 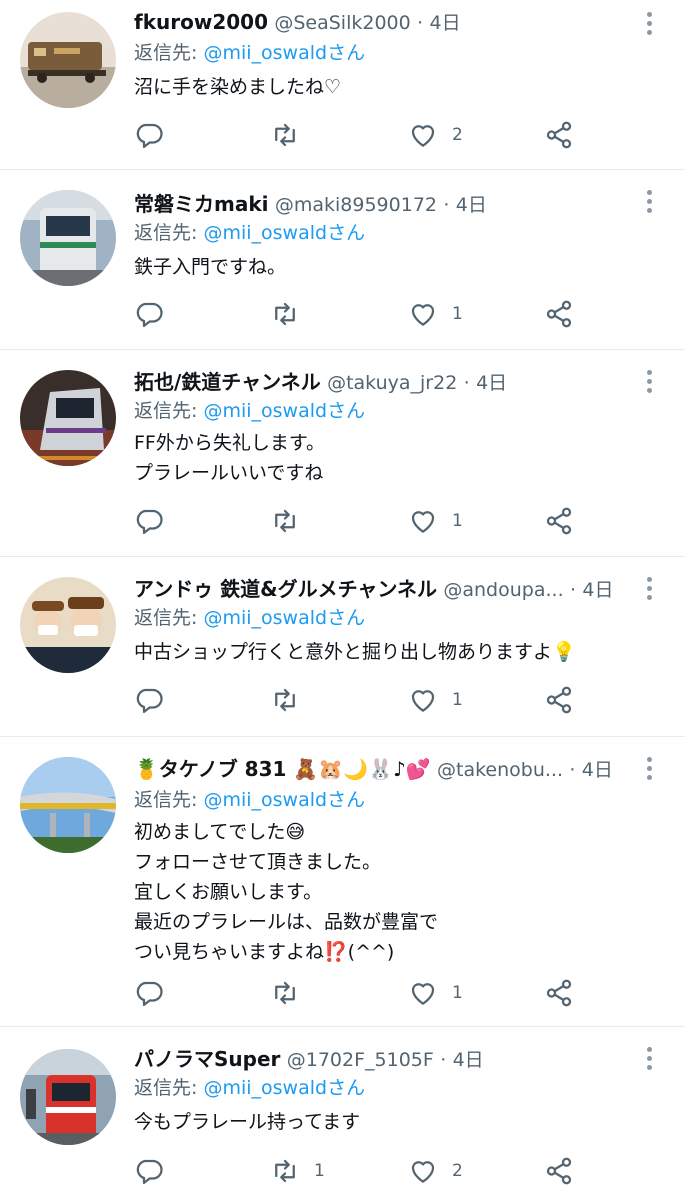 What do you see at coordinates (286, 922) in the screenshot?
I see `tweet-text-line: 最近のプラレールは、品数が豊富で` at bounding box center [286, 922].